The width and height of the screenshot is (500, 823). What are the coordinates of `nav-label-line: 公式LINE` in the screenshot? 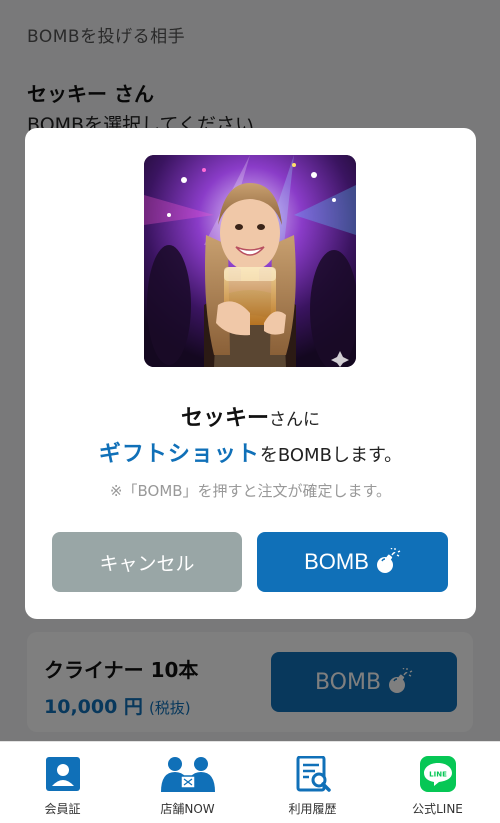 It's located at (437, 809).